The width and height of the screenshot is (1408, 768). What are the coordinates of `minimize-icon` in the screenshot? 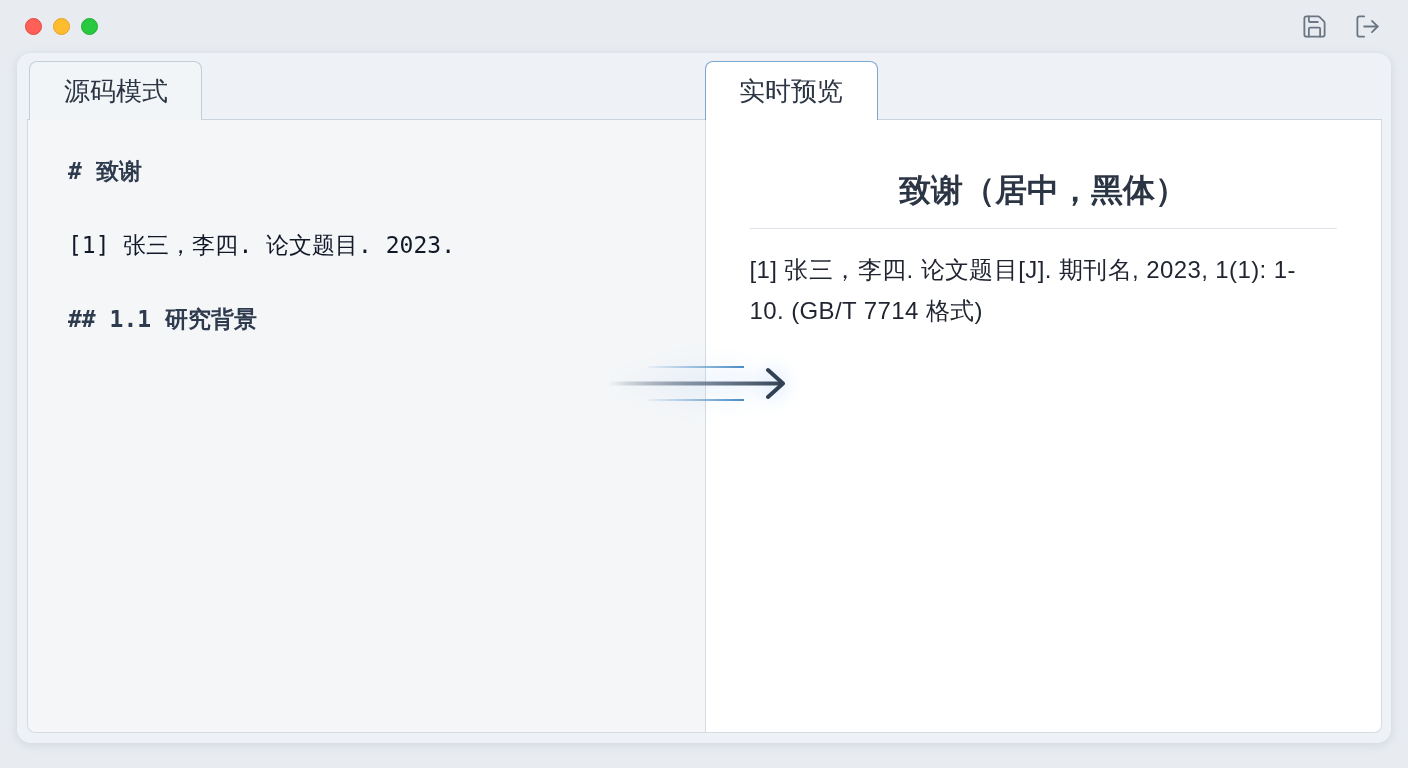 It's located at (61, 26).